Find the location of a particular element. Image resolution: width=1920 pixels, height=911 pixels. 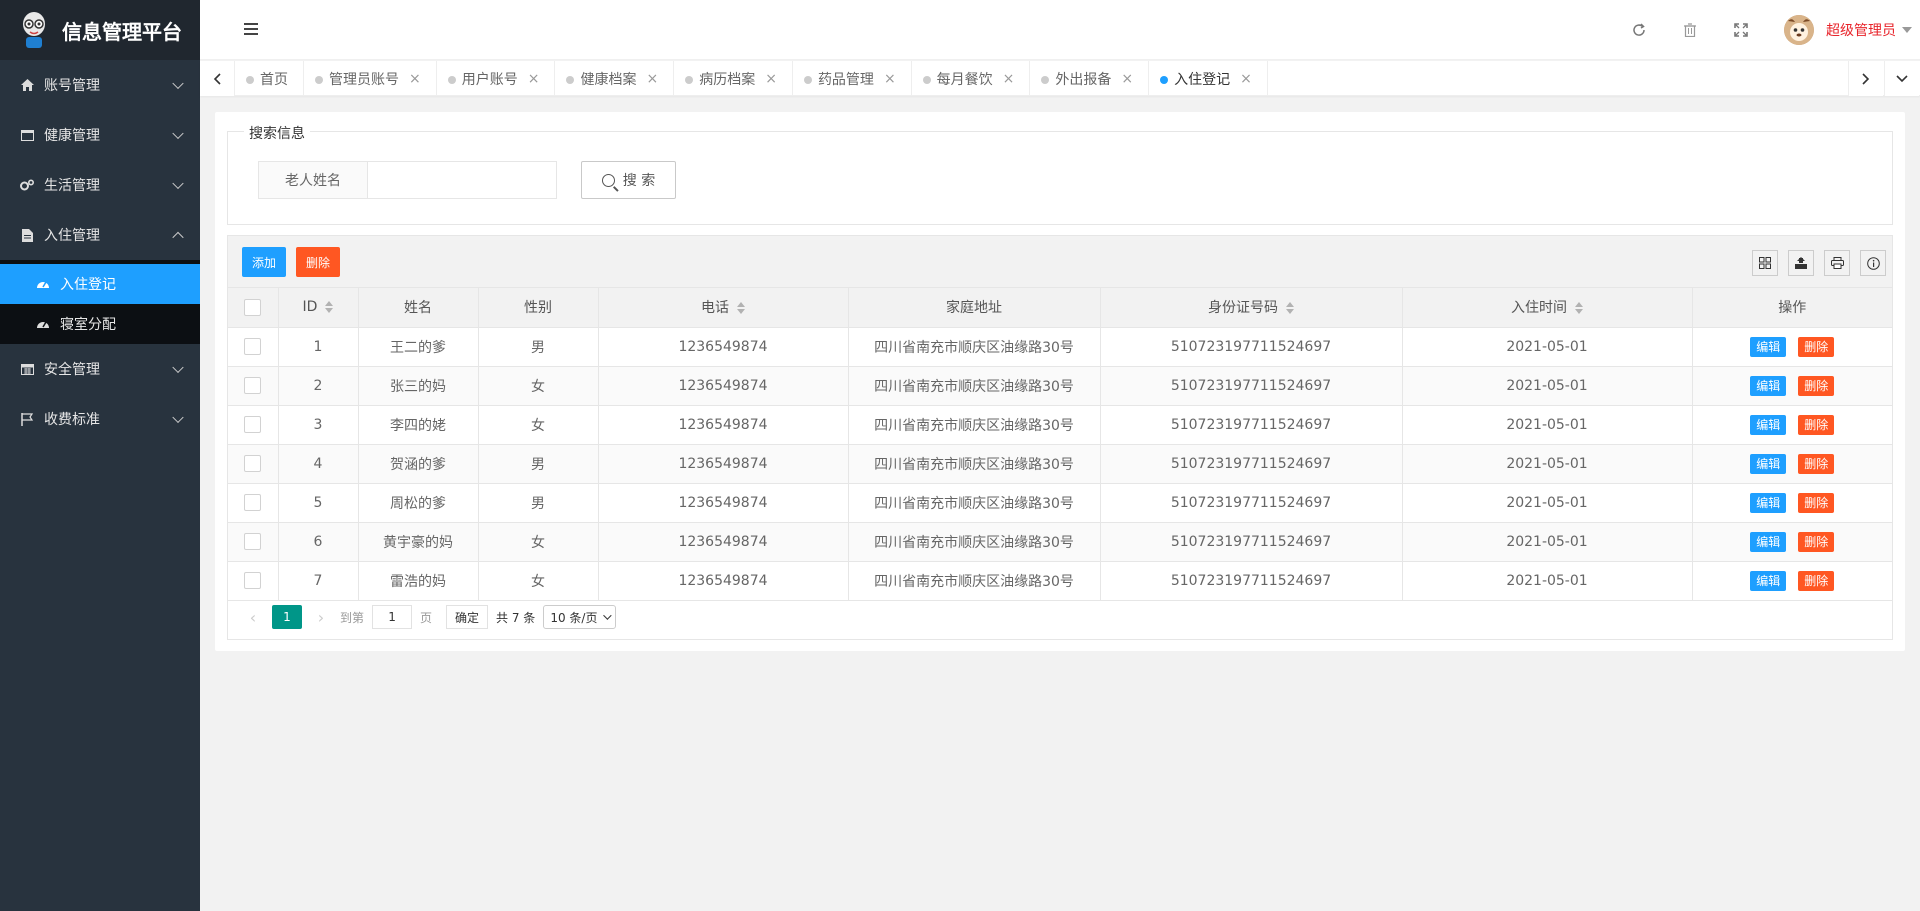

cell-address: 四川省南充市顺庆区油缘路30号 is located at coordinates (974, 581).